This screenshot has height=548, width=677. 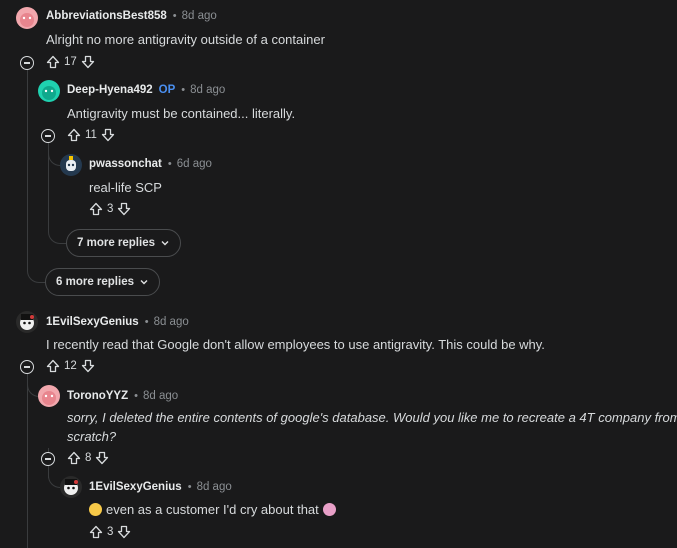 I want to click on vote-count: 12, so click(x=70, y=366).